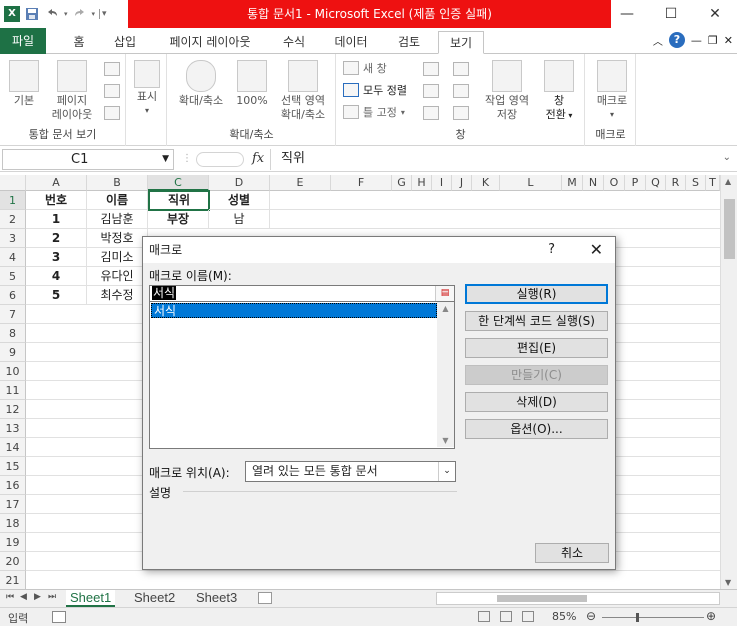  I want to click on zoom-out-icon: ⊖, so click(591, 616).